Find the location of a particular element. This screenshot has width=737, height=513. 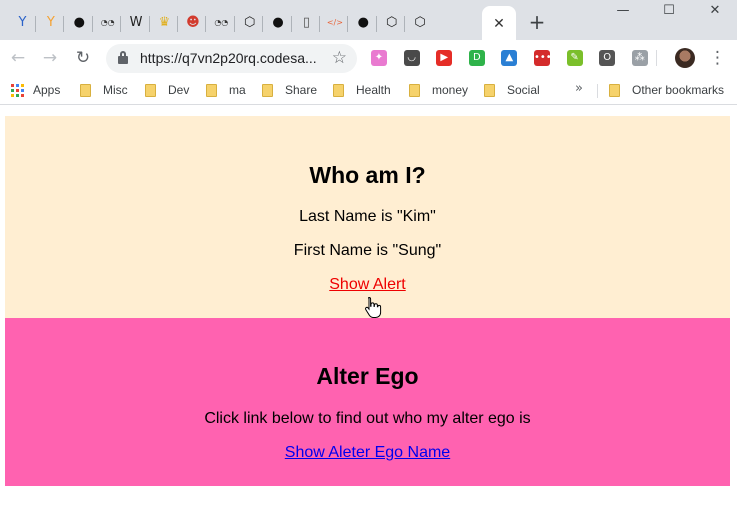

browser-tab: ☻ is located at coordinates (193, 23).